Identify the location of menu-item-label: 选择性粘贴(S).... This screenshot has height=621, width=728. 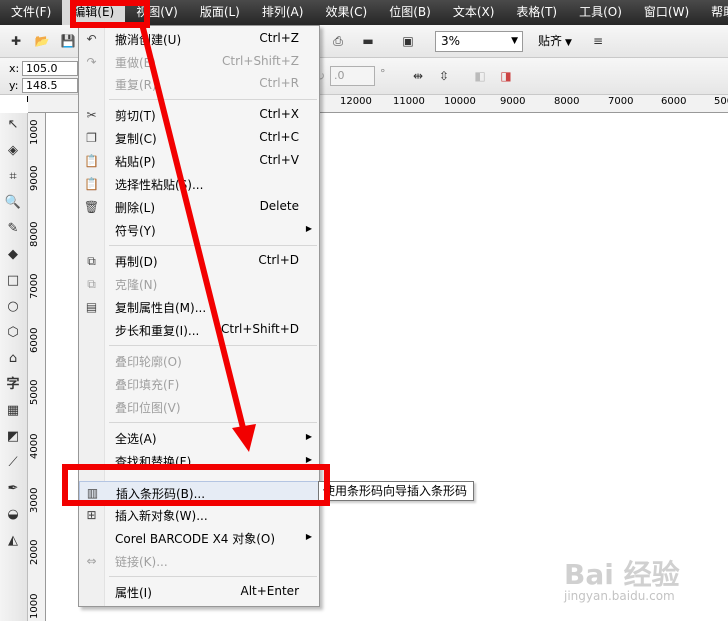
(159, 185).